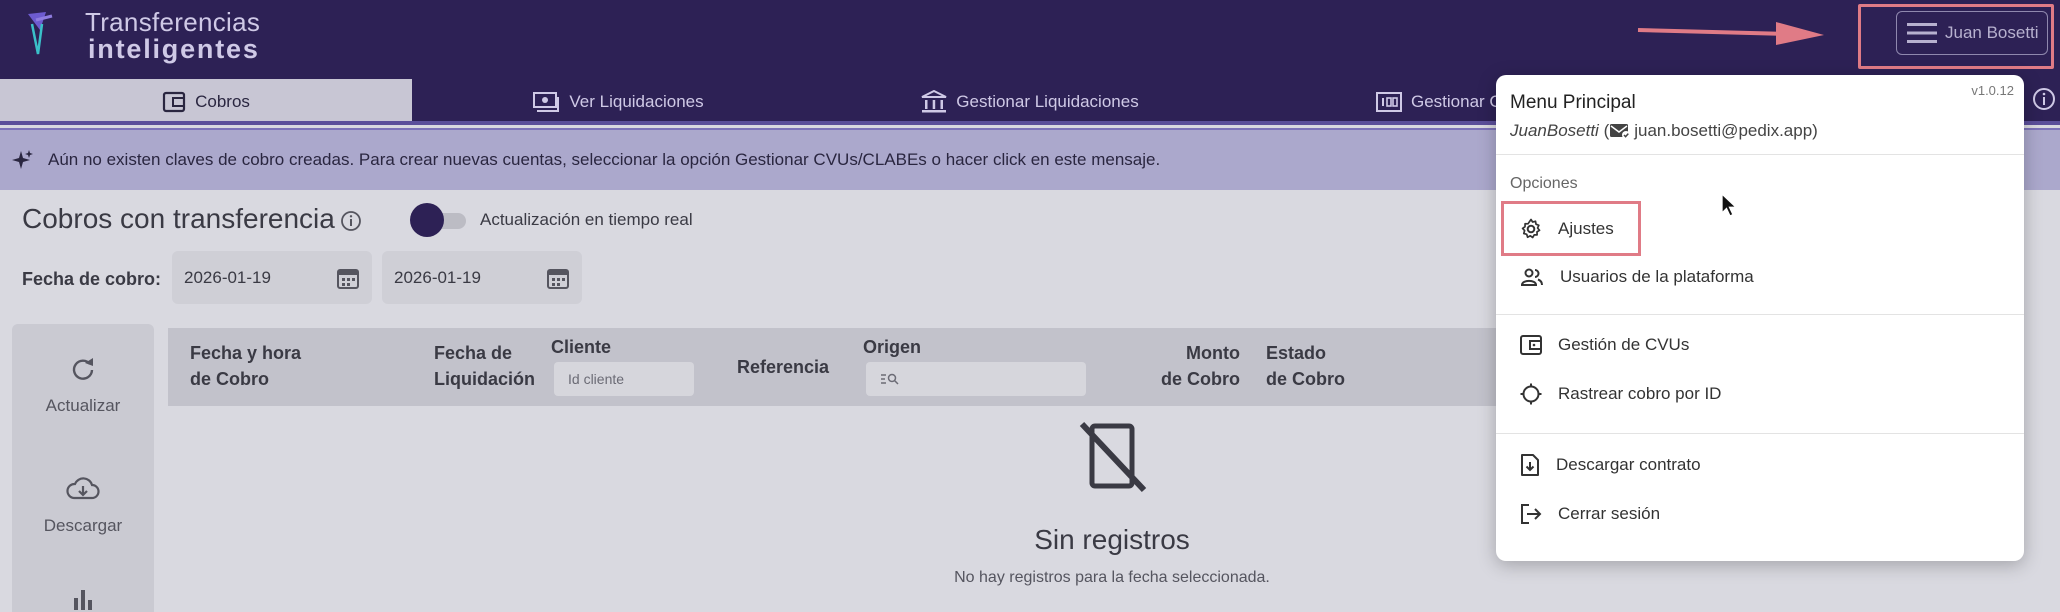 The height and width of the screenshot is (612, 2060). What do you see at coordinates (1305, 379) in the screenshot?
I see `col-estado-line2: de Cobro` at bounding box center [1305, 379].